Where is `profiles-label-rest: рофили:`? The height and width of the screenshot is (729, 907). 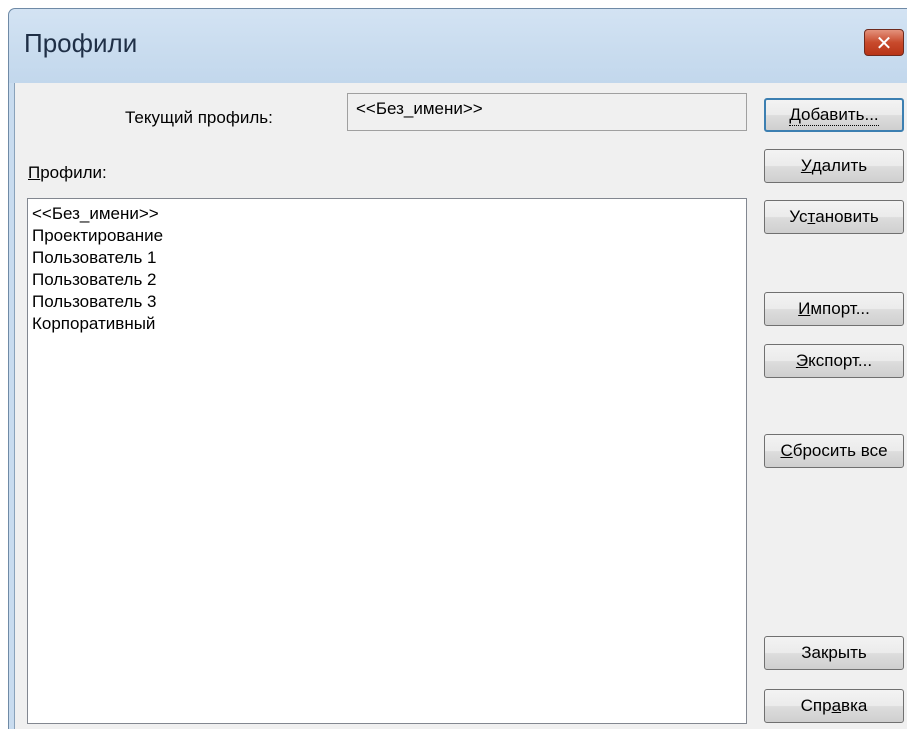 profiles-label-rest: рофили: is located at coordinates (73, 172).